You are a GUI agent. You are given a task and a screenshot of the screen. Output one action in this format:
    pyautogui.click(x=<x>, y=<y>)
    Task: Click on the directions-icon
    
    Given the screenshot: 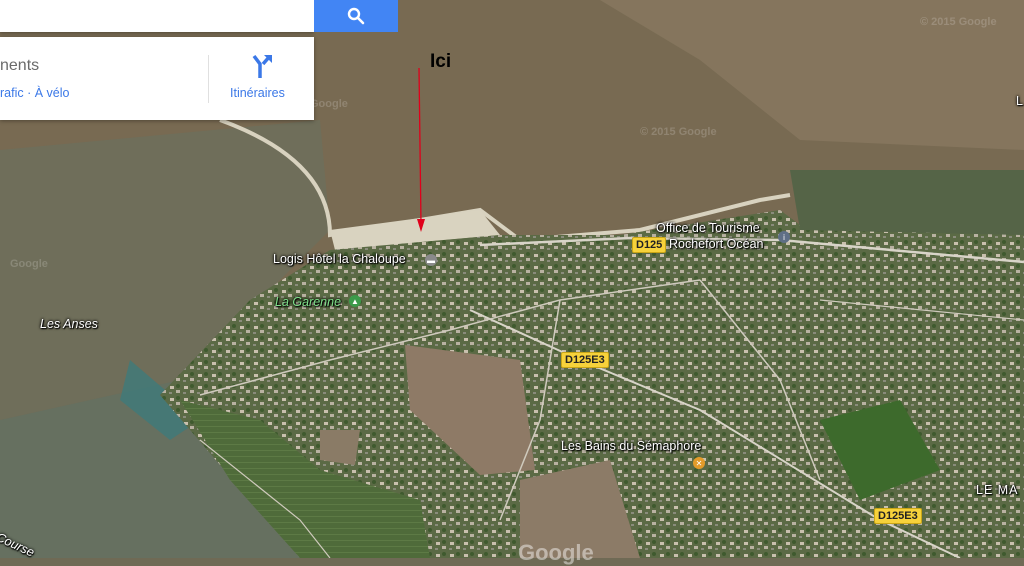 What is the action you would take?
    pyautogui.click(x=262, y=69)
    